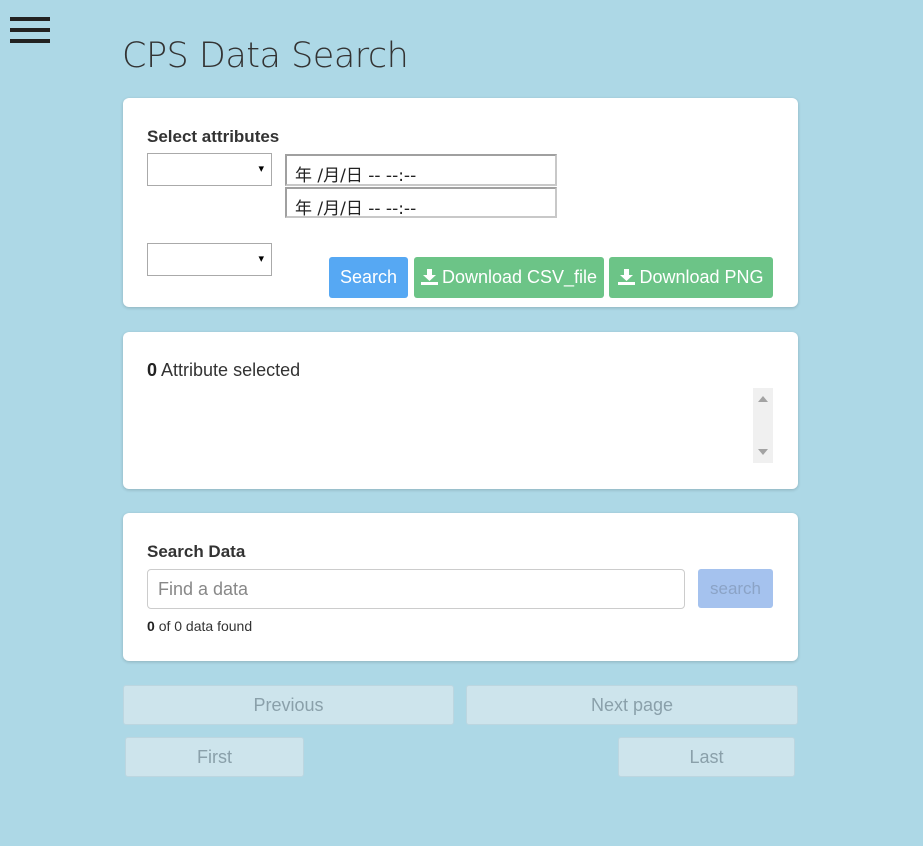 The height and width of the screenshot is (846, 923). I want to click on download-png-button: Download PNG, so click(691, 277).